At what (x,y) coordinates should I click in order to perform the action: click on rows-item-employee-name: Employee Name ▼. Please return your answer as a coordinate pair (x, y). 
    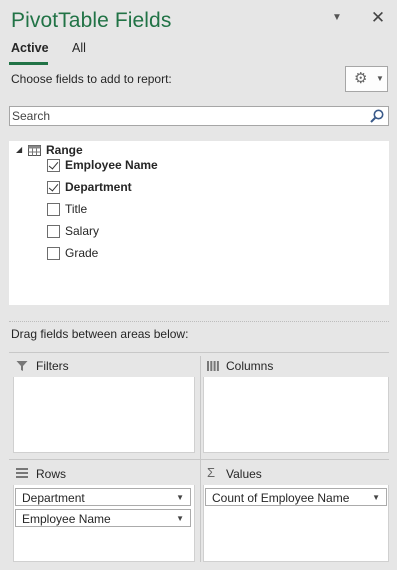
    Looking at the image, I should click on (103, 518).